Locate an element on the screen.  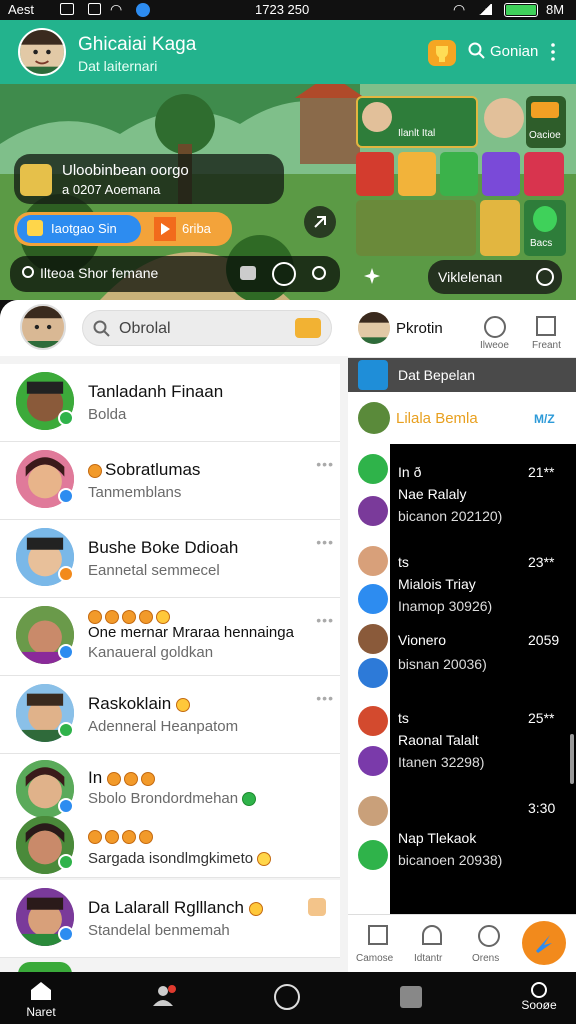
chip-secondary-label: 6riba is located at coordinates (196, 228).